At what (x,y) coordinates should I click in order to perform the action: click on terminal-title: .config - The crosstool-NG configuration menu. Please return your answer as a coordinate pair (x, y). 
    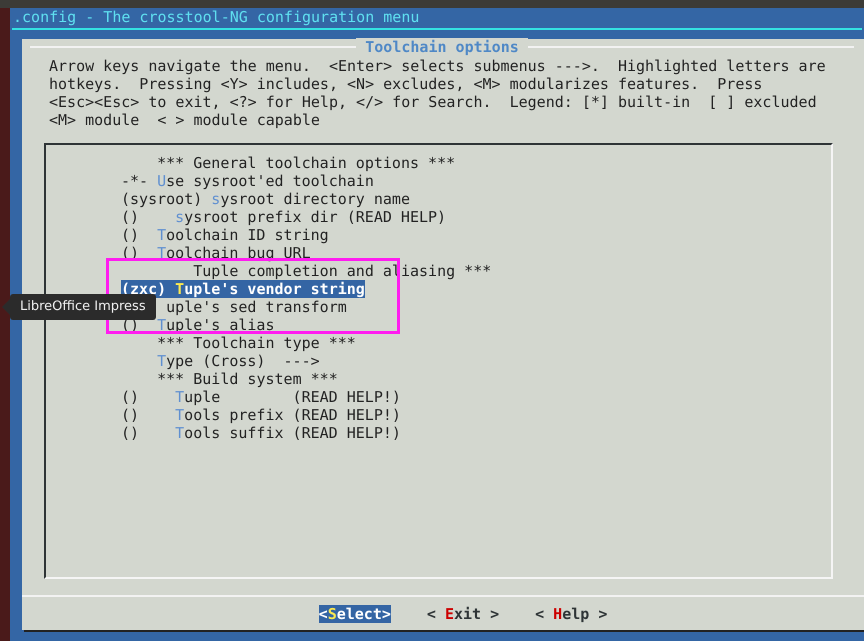
    Looking at the image, I should click on (216, 17).